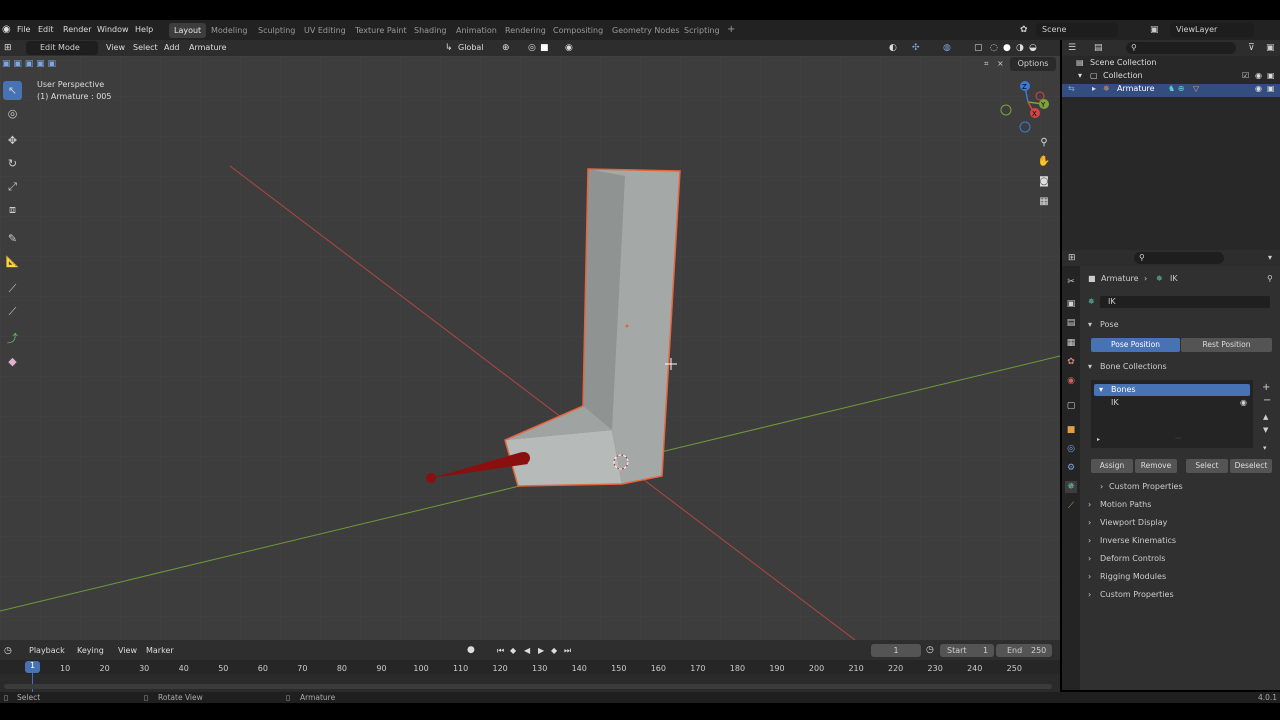 The height and width of the screenshot is (720, 1280). What do you see at coordinates (1133, 576) in the screenshot?
I see `panel-rigging-modules: Rigging Modules` at bounding box center [1133, 576].